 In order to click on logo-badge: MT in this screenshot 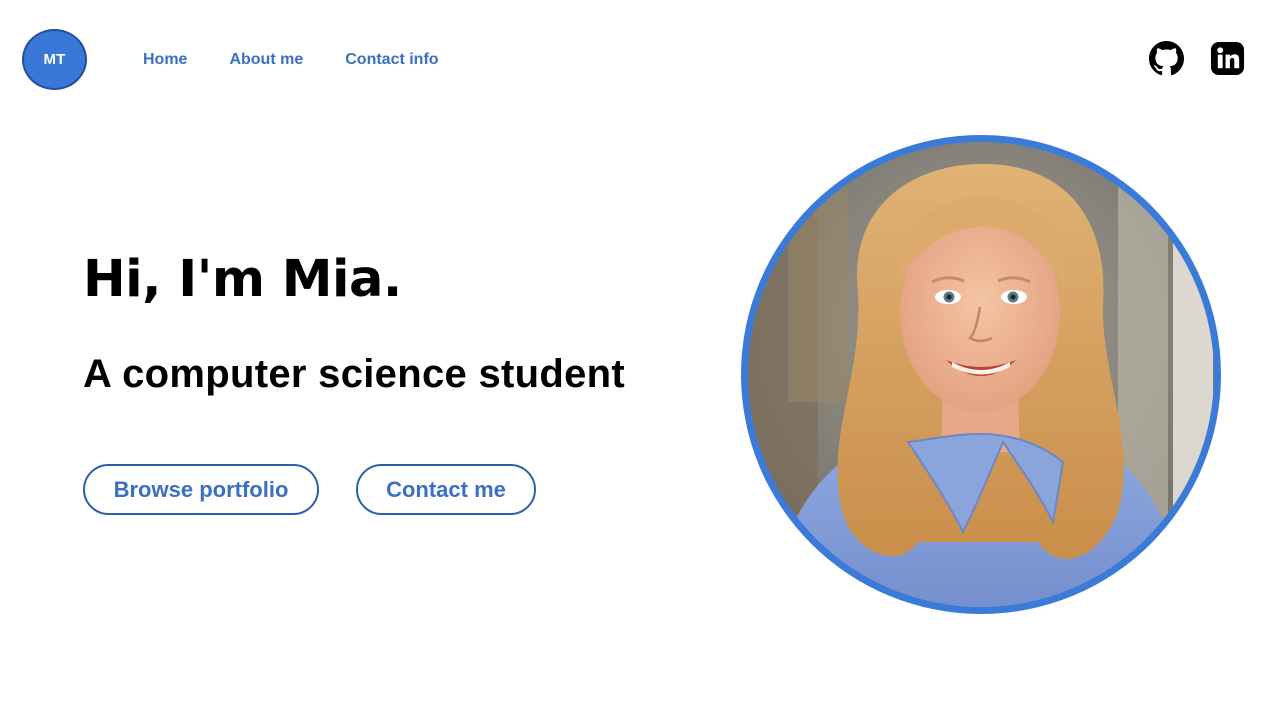, I will do `click(54, 59)`.